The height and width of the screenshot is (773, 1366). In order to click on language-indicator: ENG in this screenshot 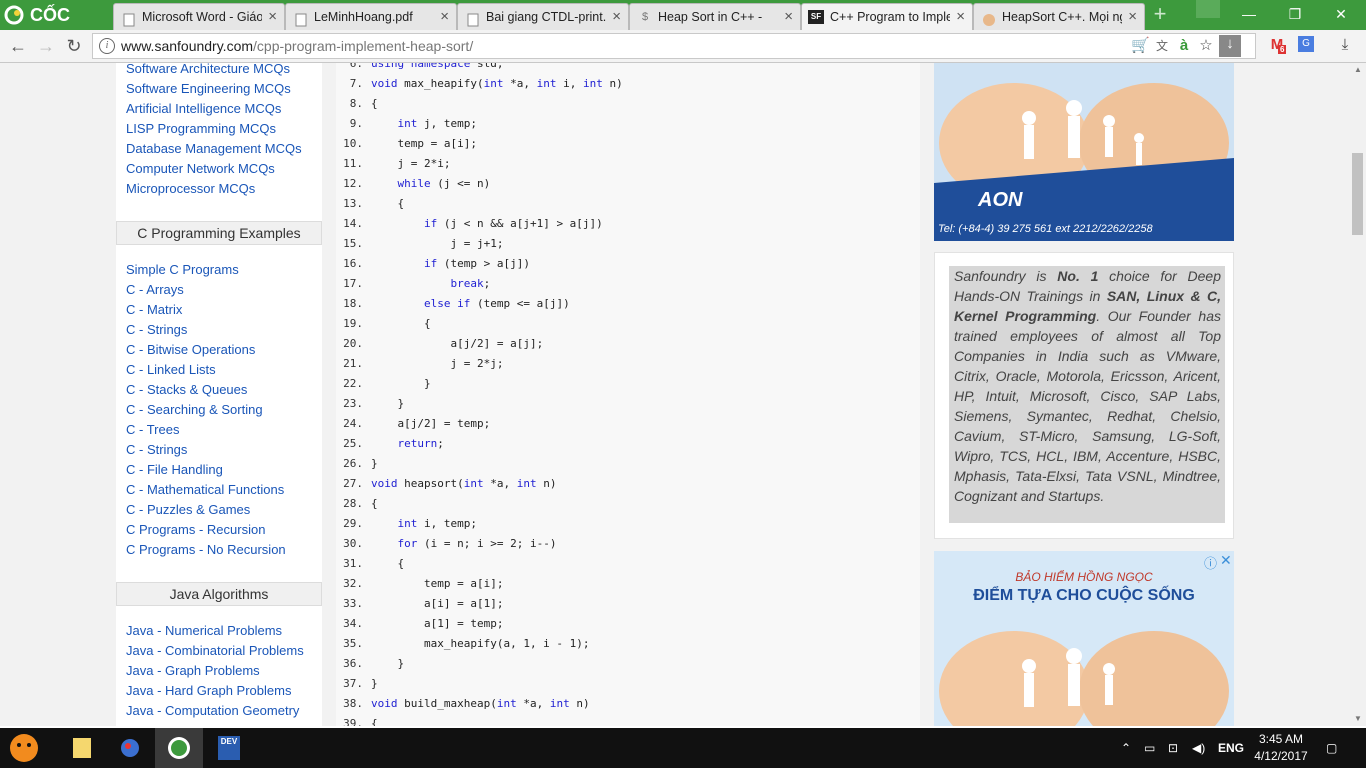, I will do `click(1231, 748)`.